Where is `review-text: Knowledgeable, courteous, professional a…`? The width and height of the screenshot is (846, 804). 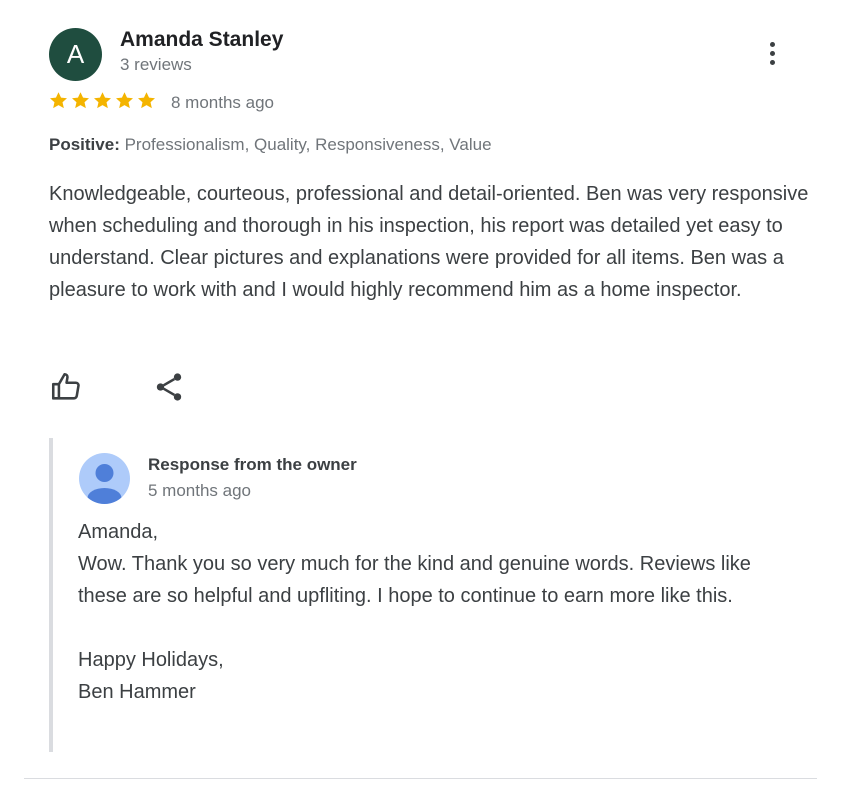 review-text: Knowledgeable, courteous, professional a… is located at coordinates (429, 242).